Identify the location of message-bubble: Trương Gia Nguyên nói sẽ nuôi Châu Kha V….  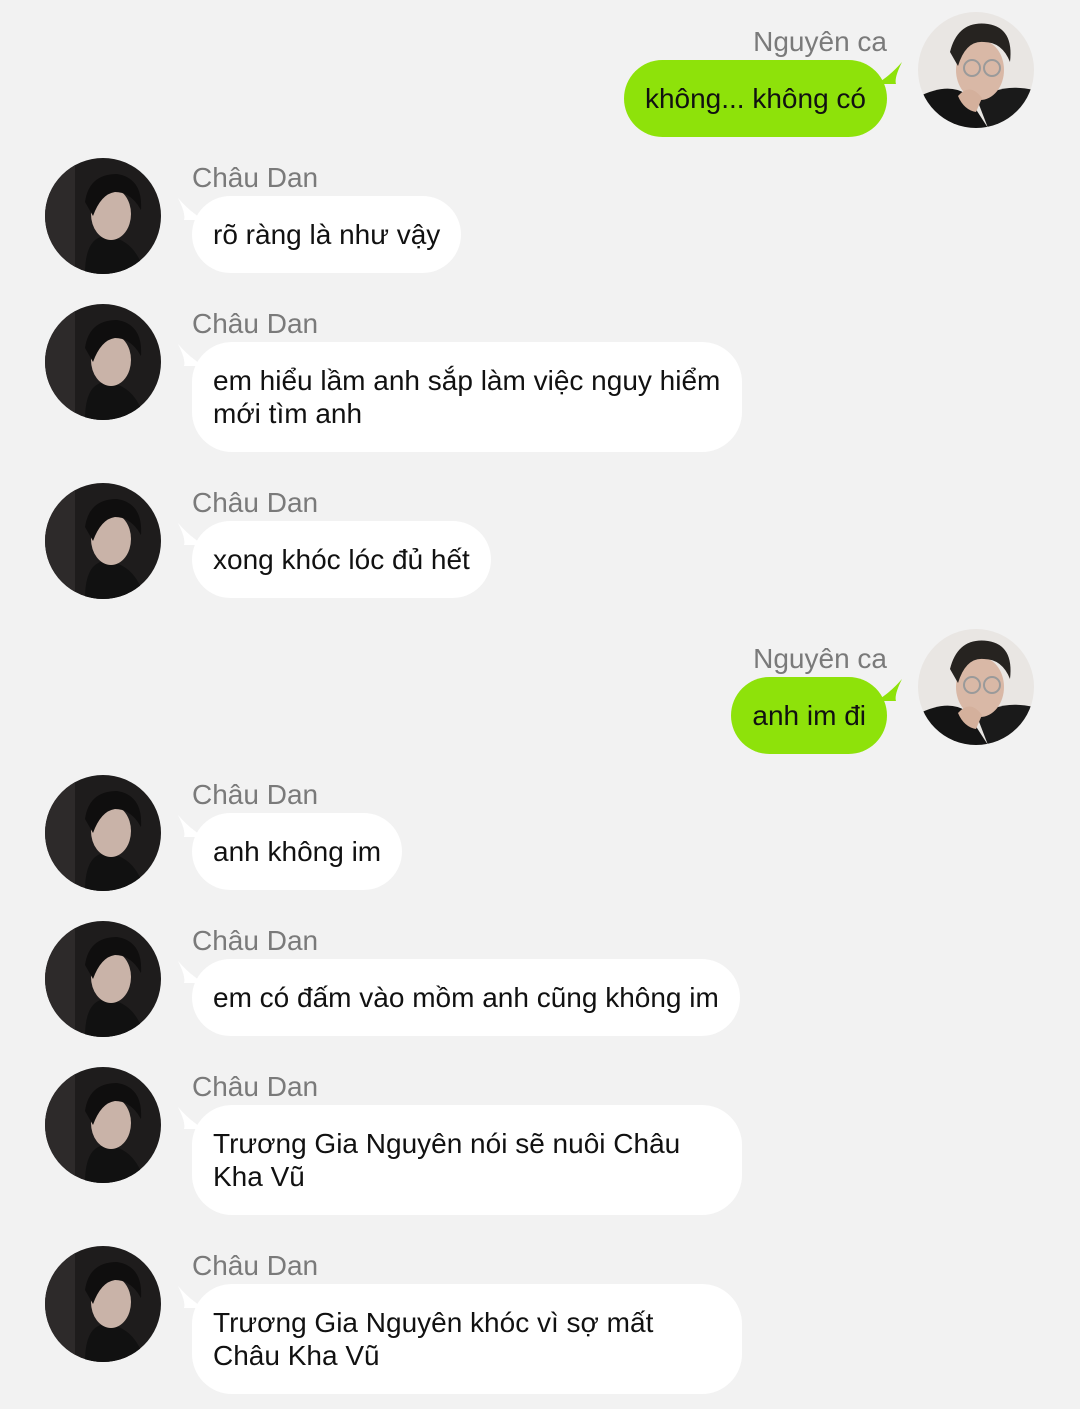
(467, 1160).